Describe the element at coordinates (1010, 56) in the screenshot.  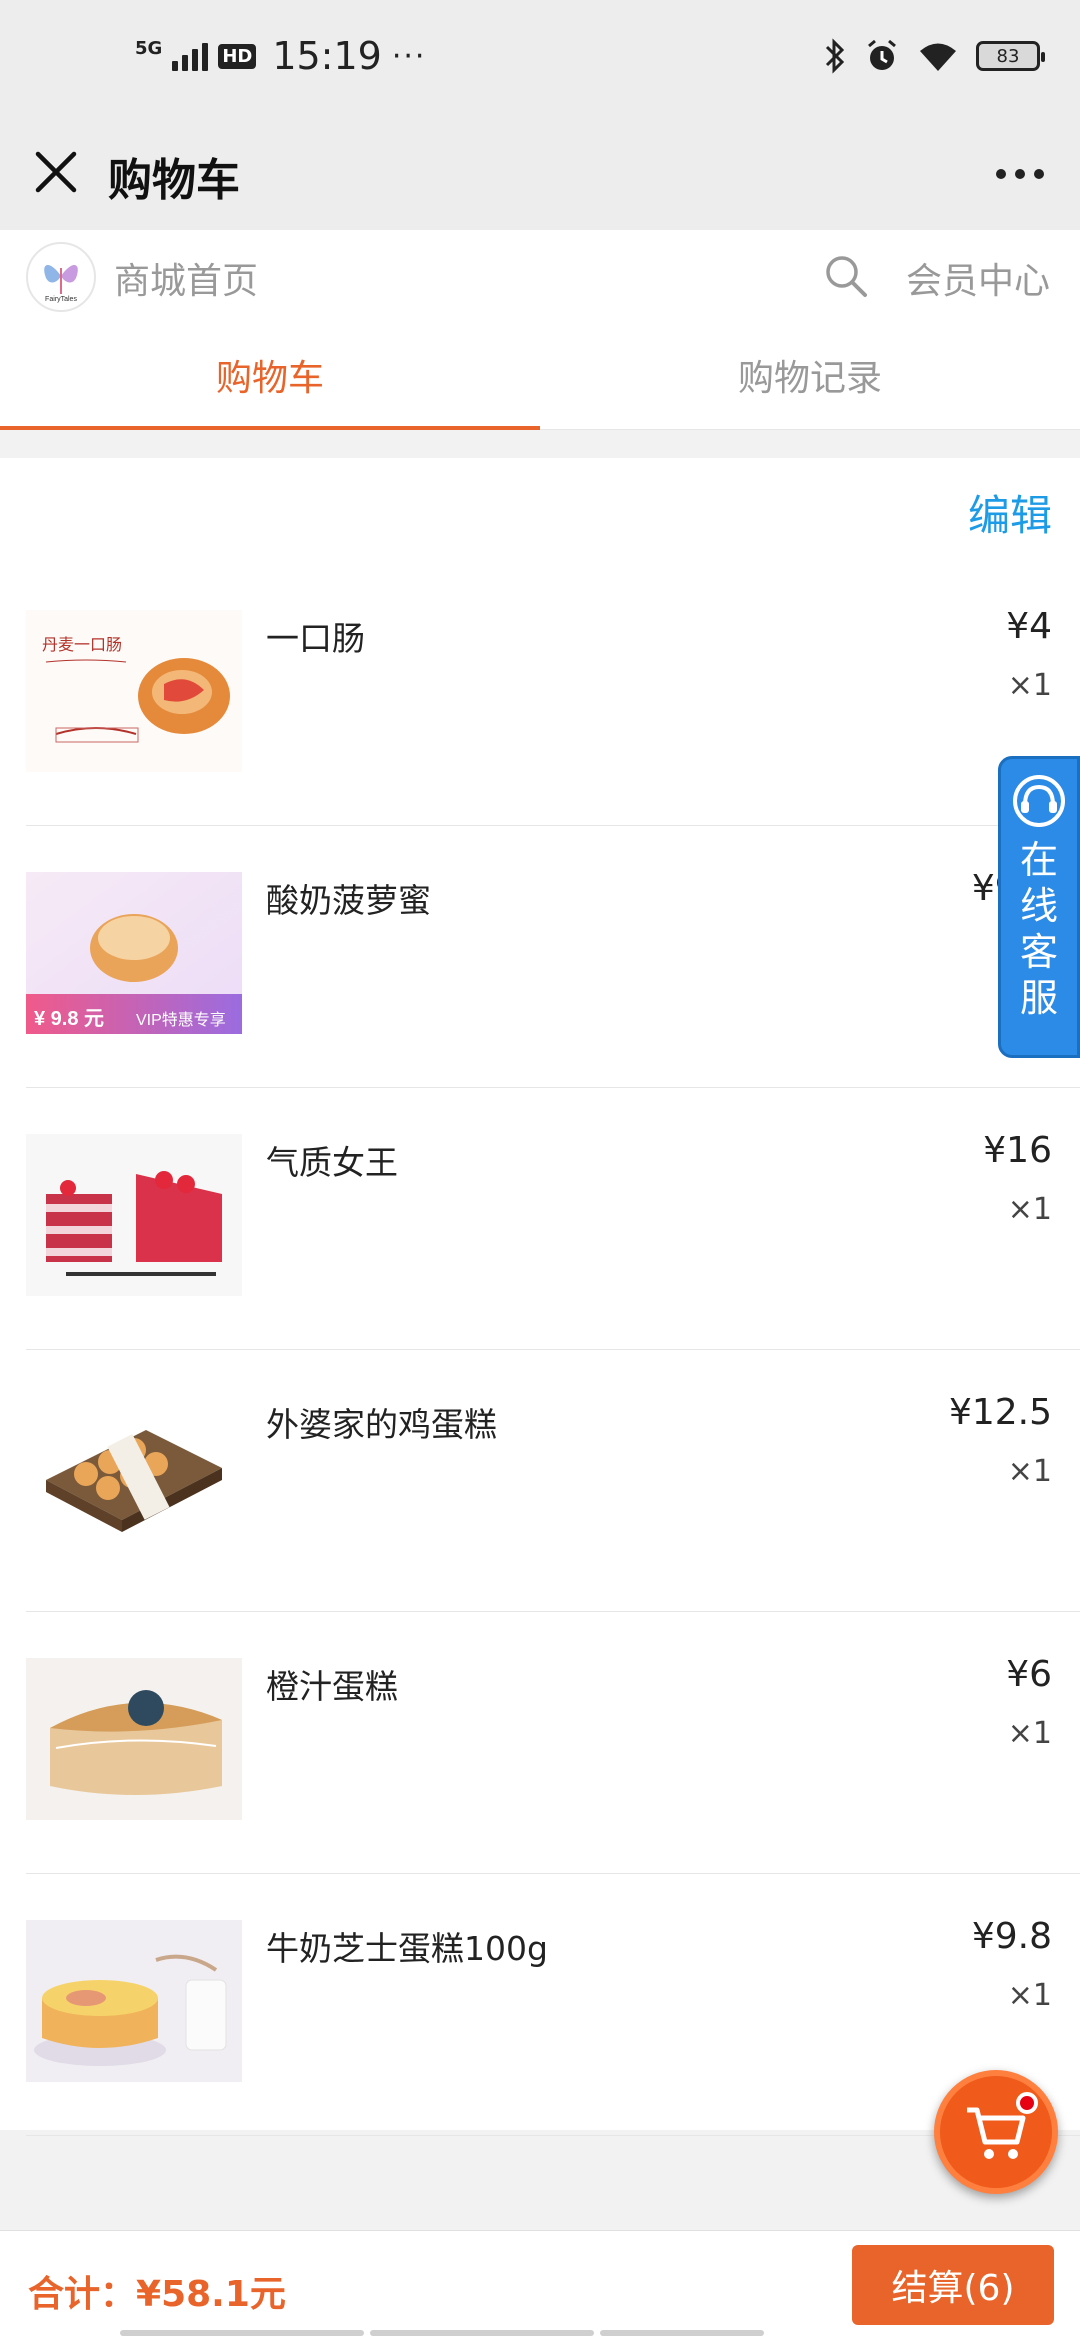
I see `battery-icon: 83` at that location.